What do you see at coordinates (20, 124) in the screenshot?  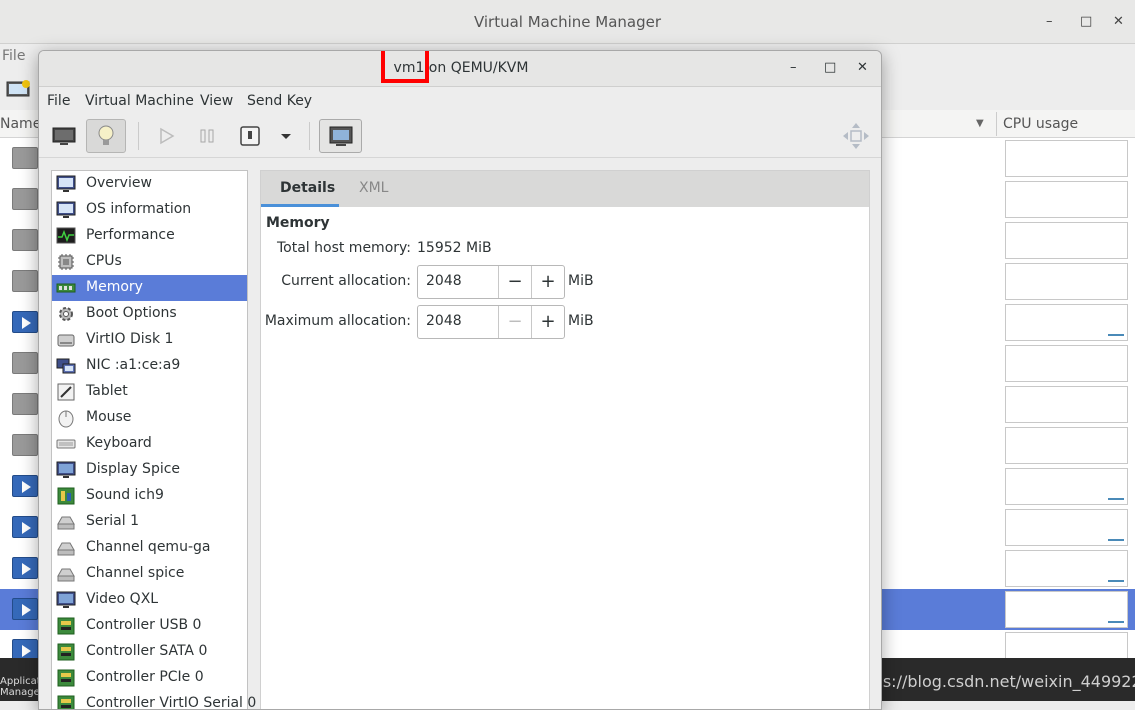 I see `column-name: Name` at bounding box center [20, 124].